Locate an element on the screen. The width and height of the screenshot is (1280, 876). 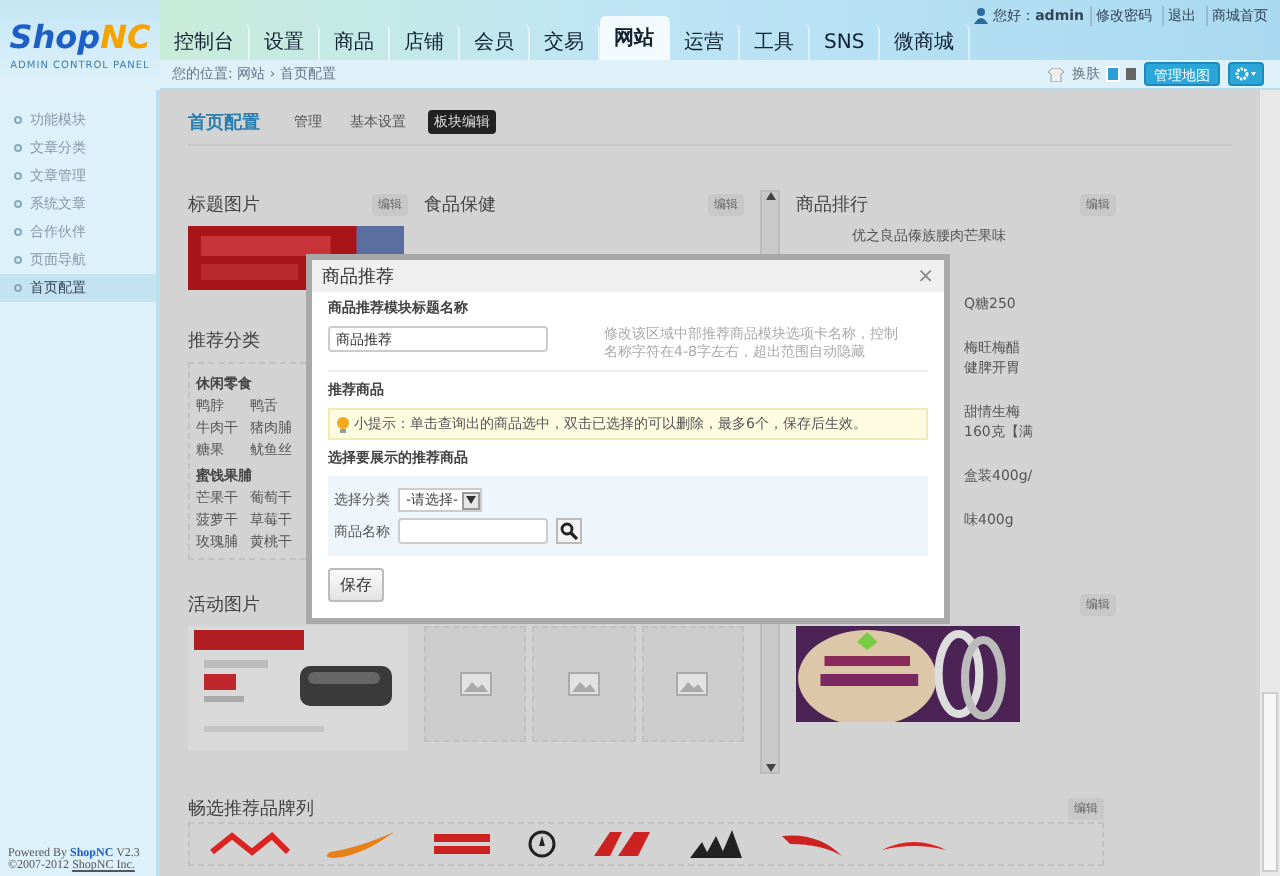
nav-tab: 网站 is located at coordinates (635, 38).